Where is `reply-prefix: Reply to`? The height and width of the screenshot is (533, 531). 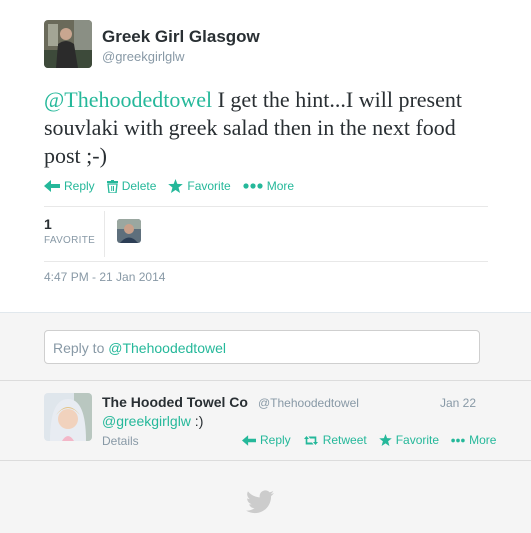 reply-prefix: Reply to is located at coordinates (81, 348).